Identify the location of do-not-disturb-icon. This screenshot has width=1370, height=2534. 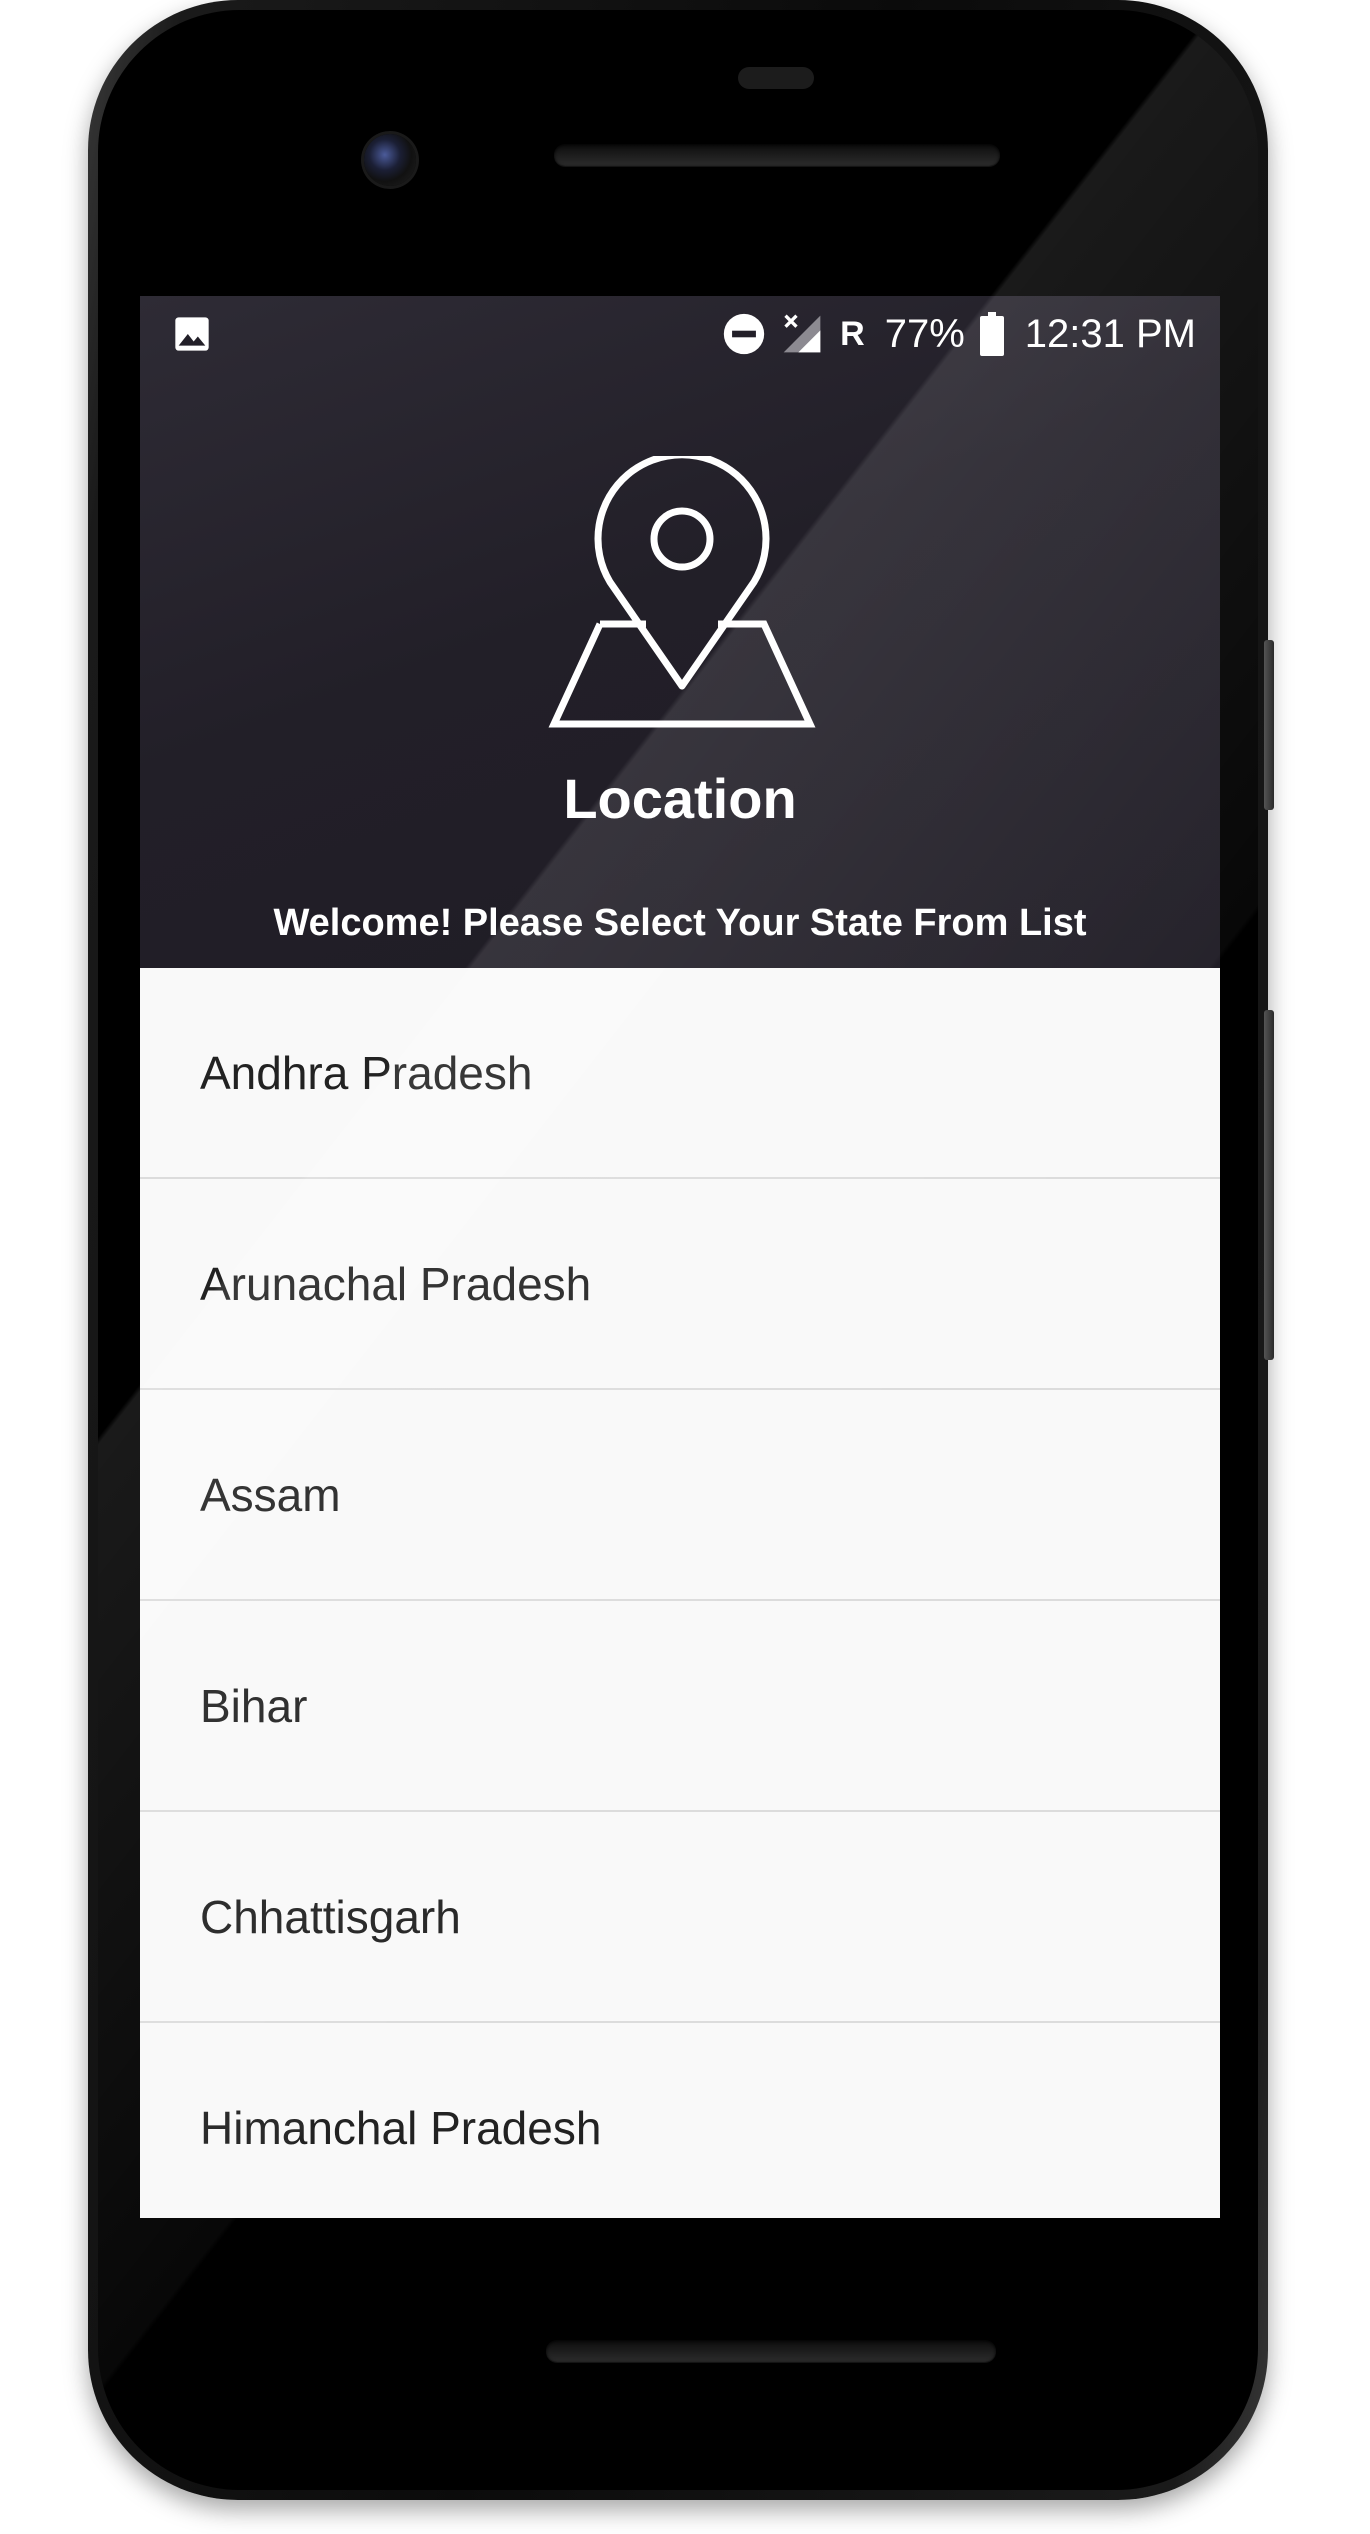
(744, 334).